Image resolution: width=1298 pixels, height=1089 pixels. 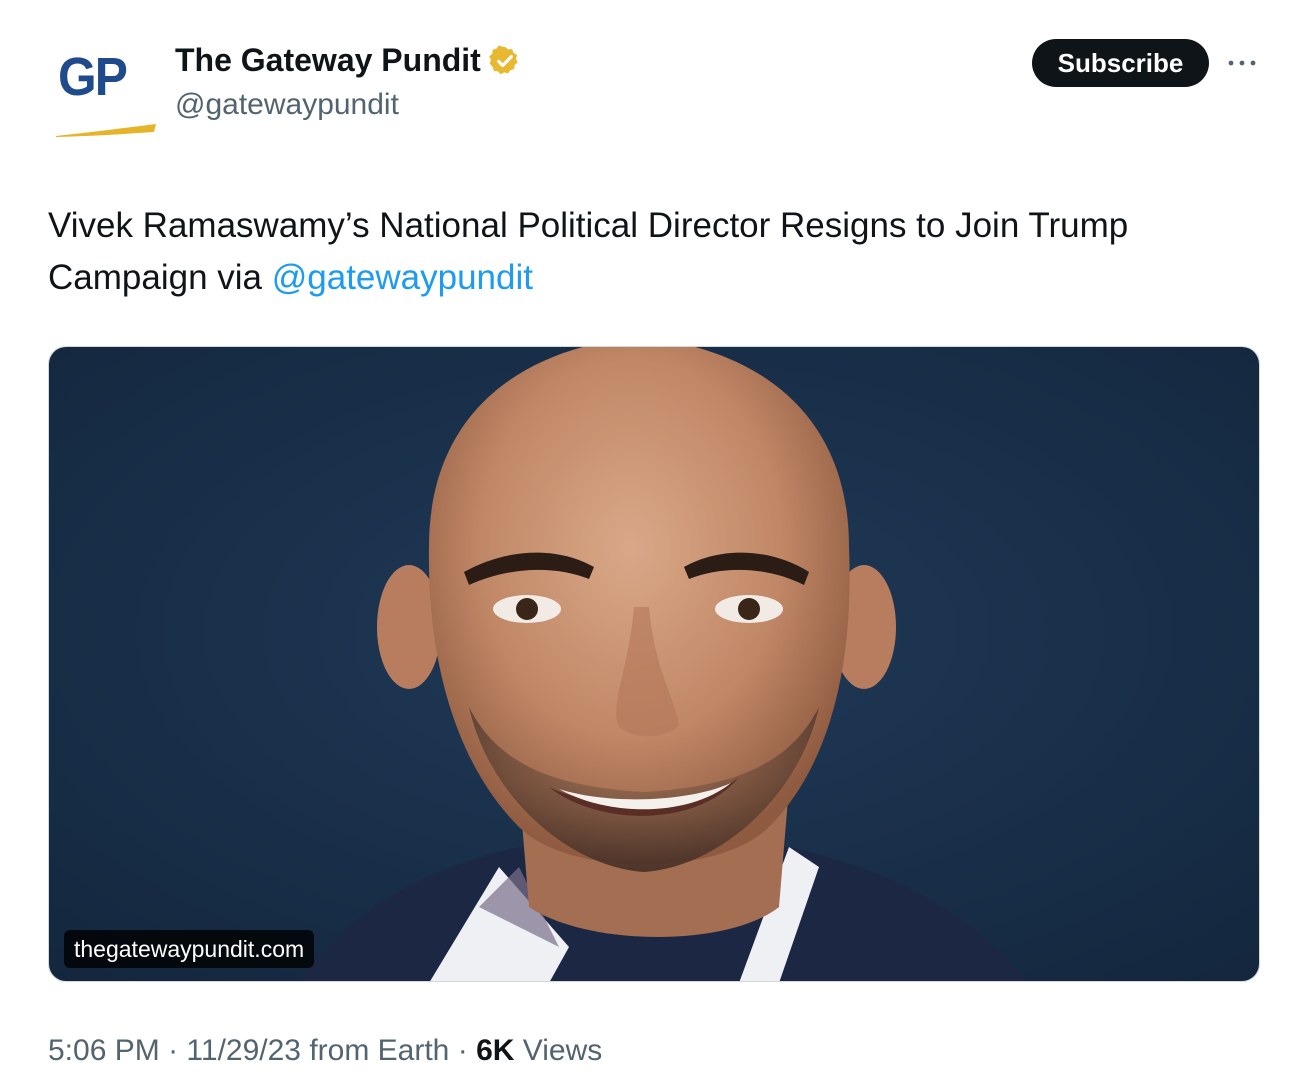 What do you see at coordinates (1242, 63) in the screenshot?
I see `more-horizontal-icon` at bounding box center [1242, 63].